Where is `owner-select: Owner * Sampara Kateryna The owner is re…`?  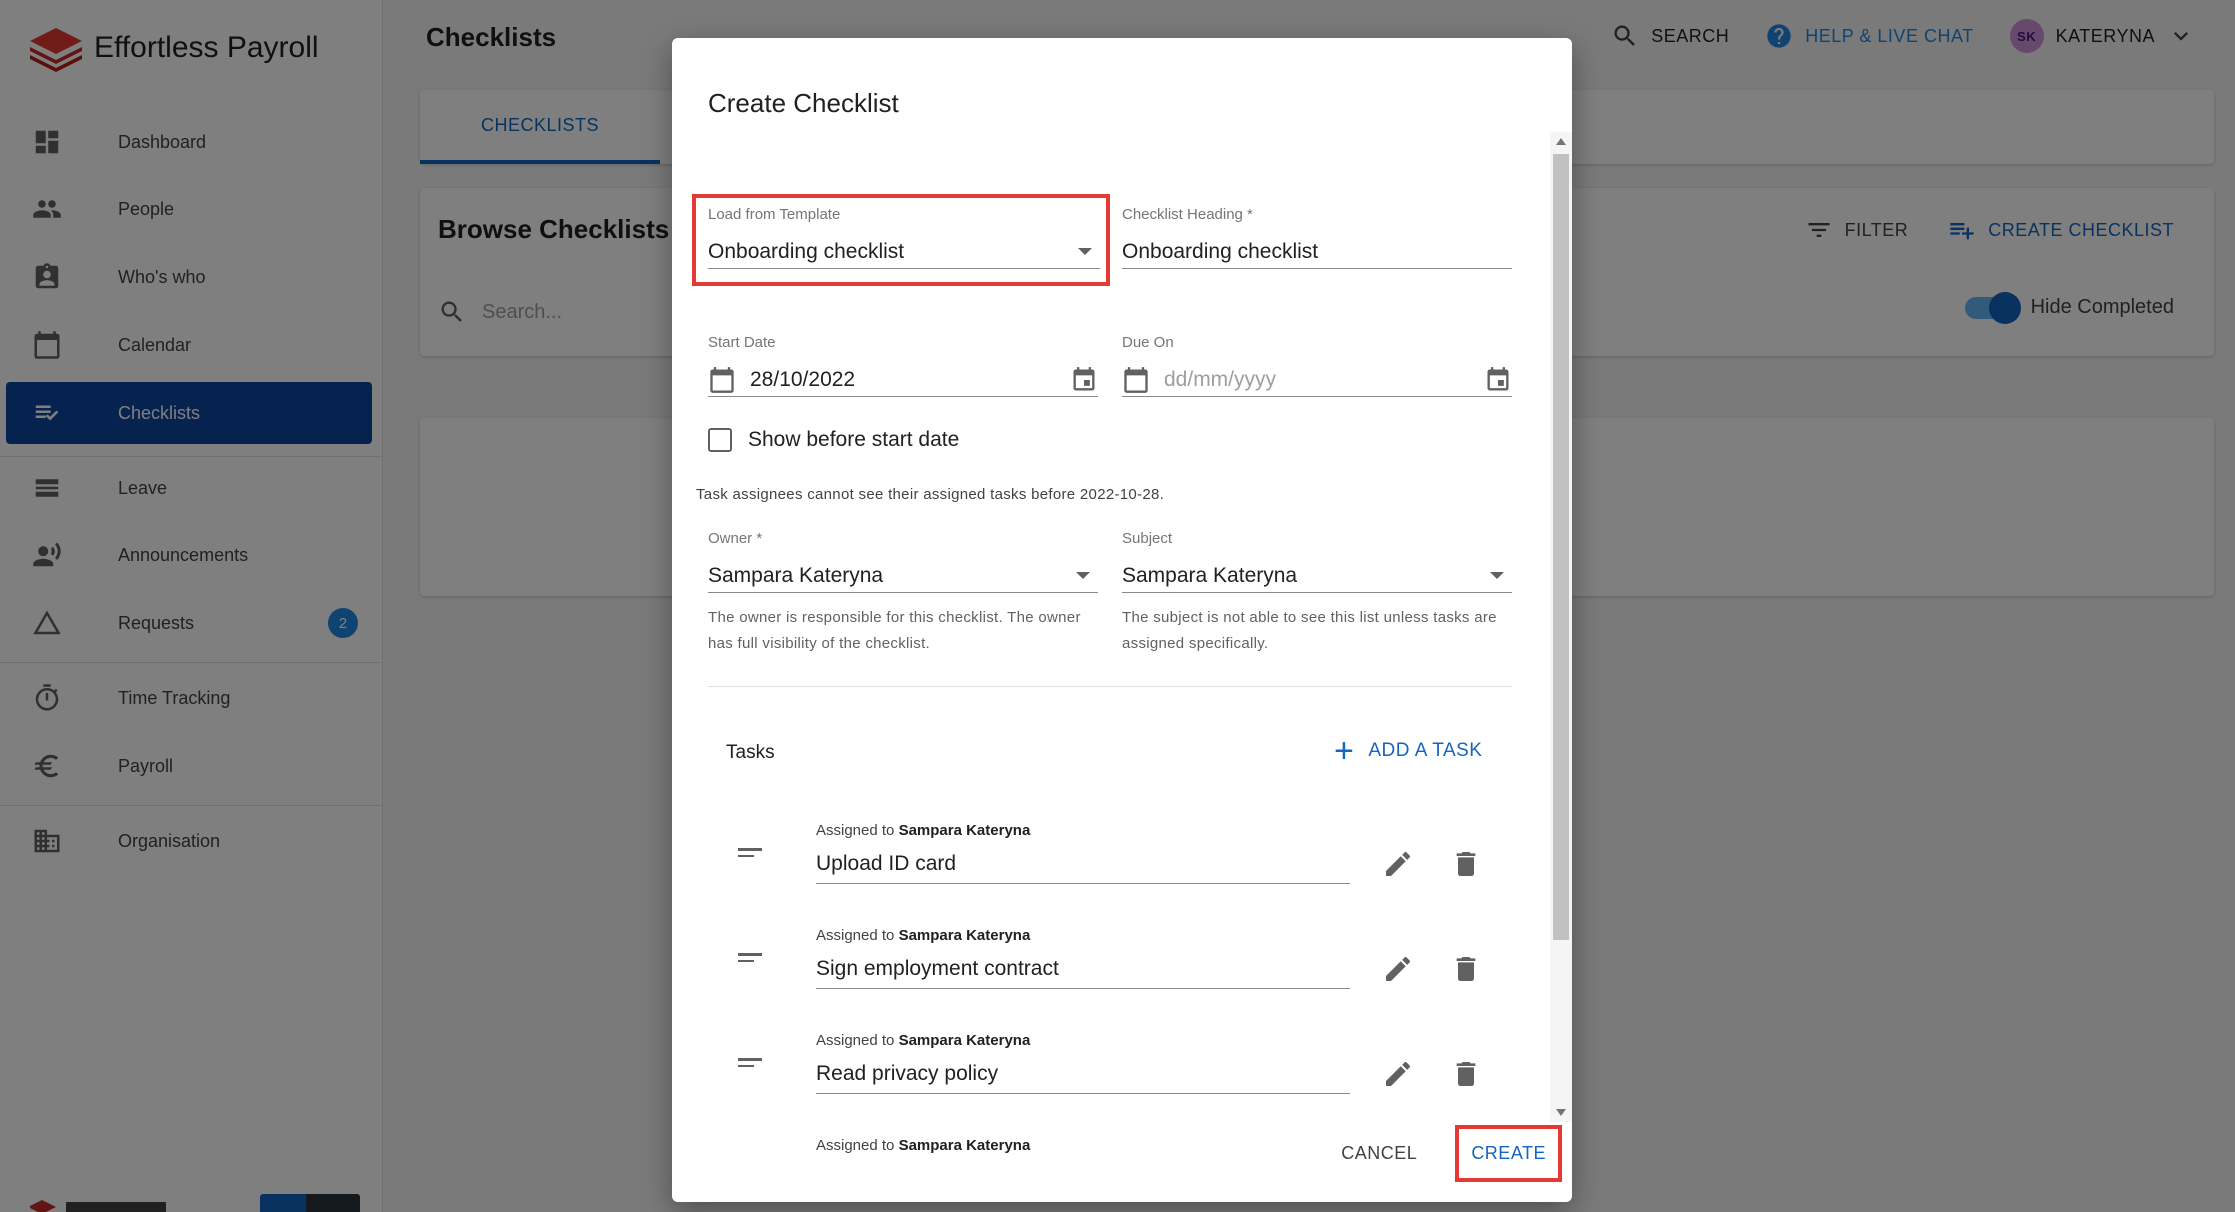
owner-select: Owner * Sampara Kateryna The owner is re… is located at coordinates (903, 593).